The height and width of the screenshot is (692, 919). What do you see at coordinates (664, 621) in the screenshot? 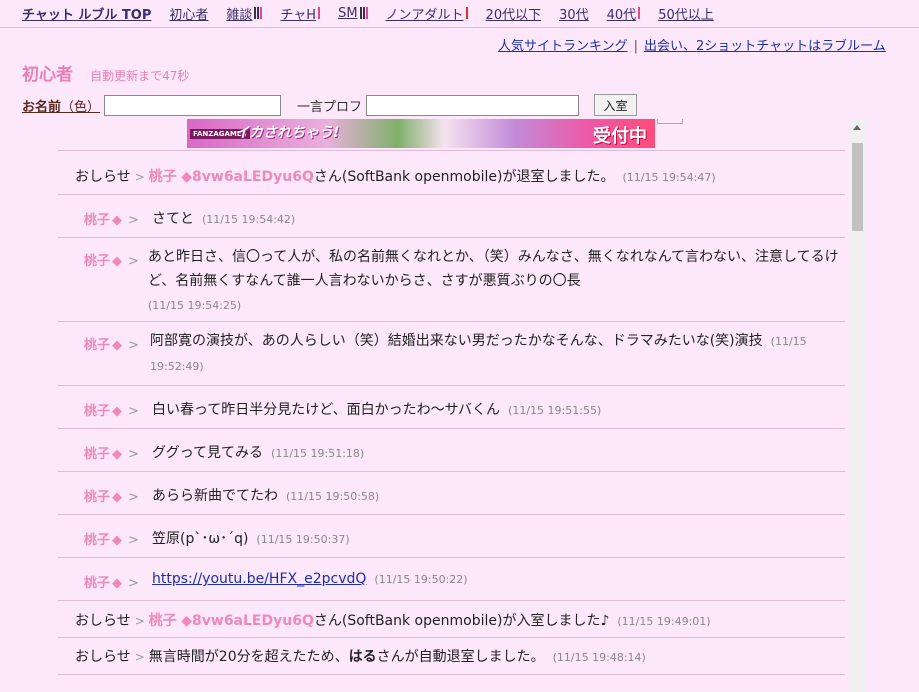
I see `timestamp: (11/15 19:49:01)` at bounding box center [664, 621].